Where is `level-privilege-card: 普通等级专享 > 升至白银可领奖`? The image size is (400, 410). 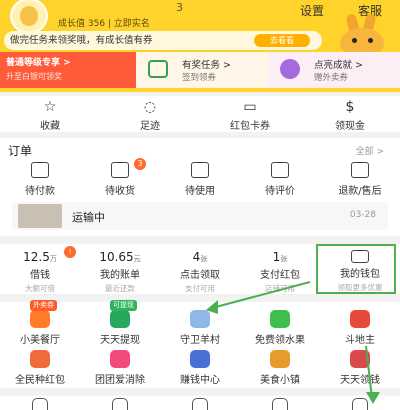
level-privilege-card: 普通等级专享 > 升至白银可领奖 is located at coordinates (68, 70).